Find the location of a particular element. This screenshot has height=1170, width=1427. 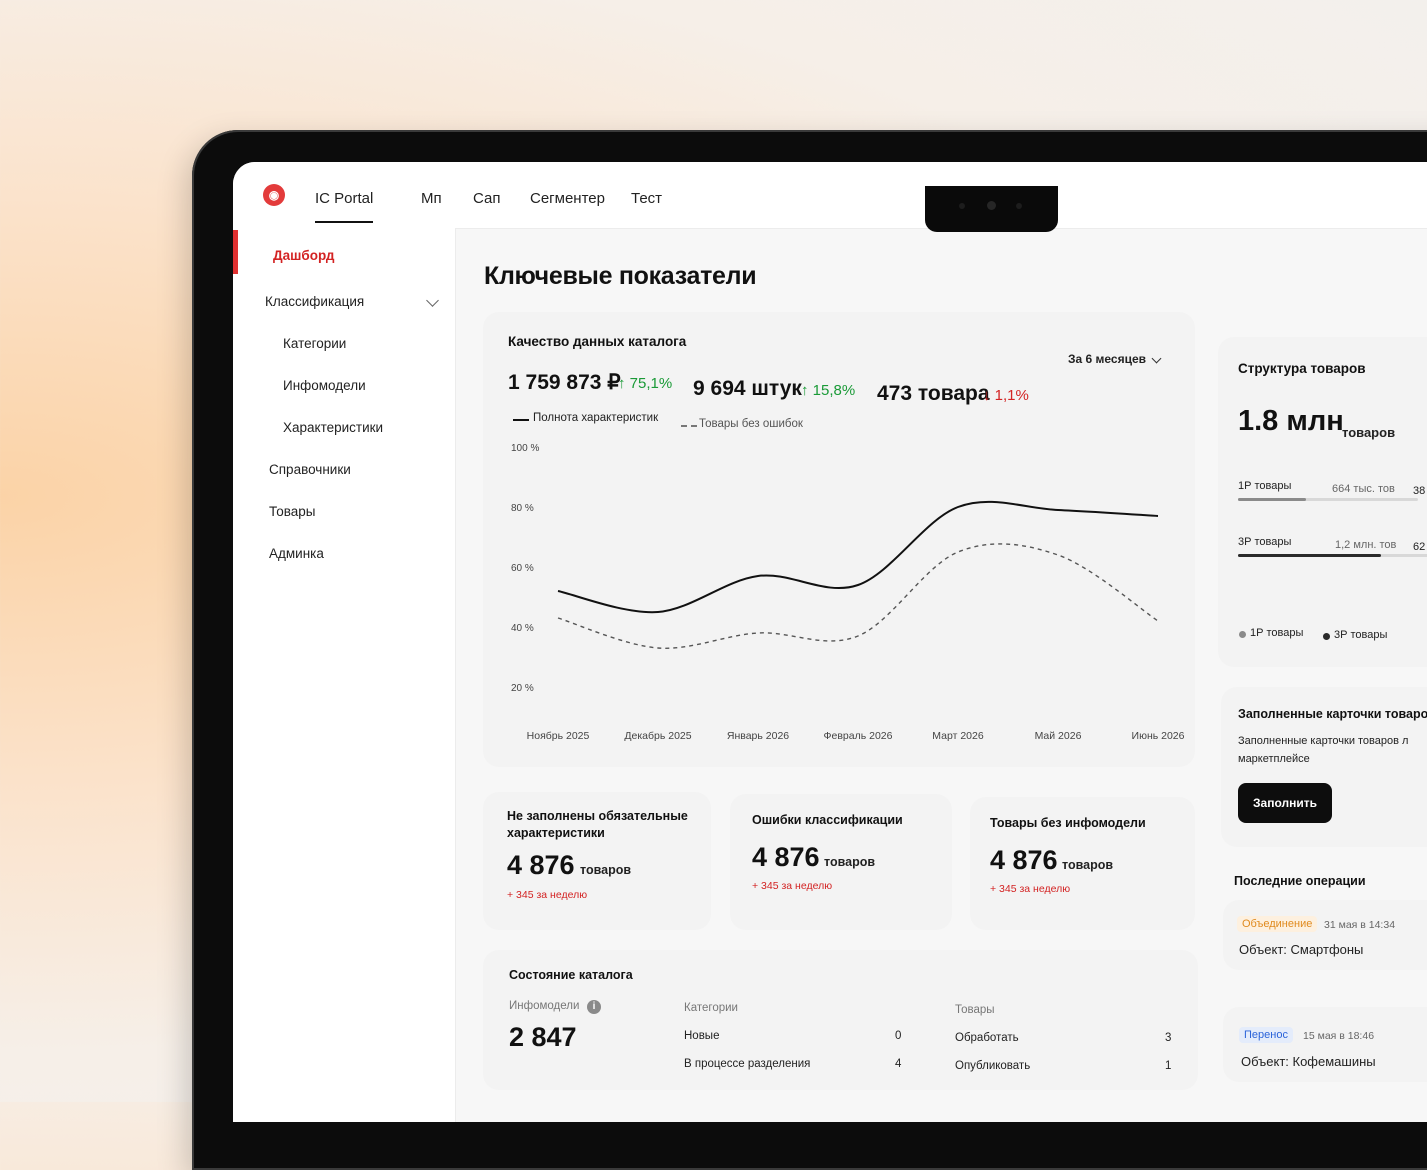

metric-revenue: 1 759 873 ₽ is located at coordinates (564, 382).